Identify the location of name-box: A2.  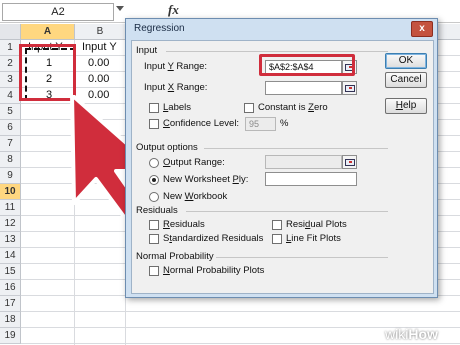
(58, 12).